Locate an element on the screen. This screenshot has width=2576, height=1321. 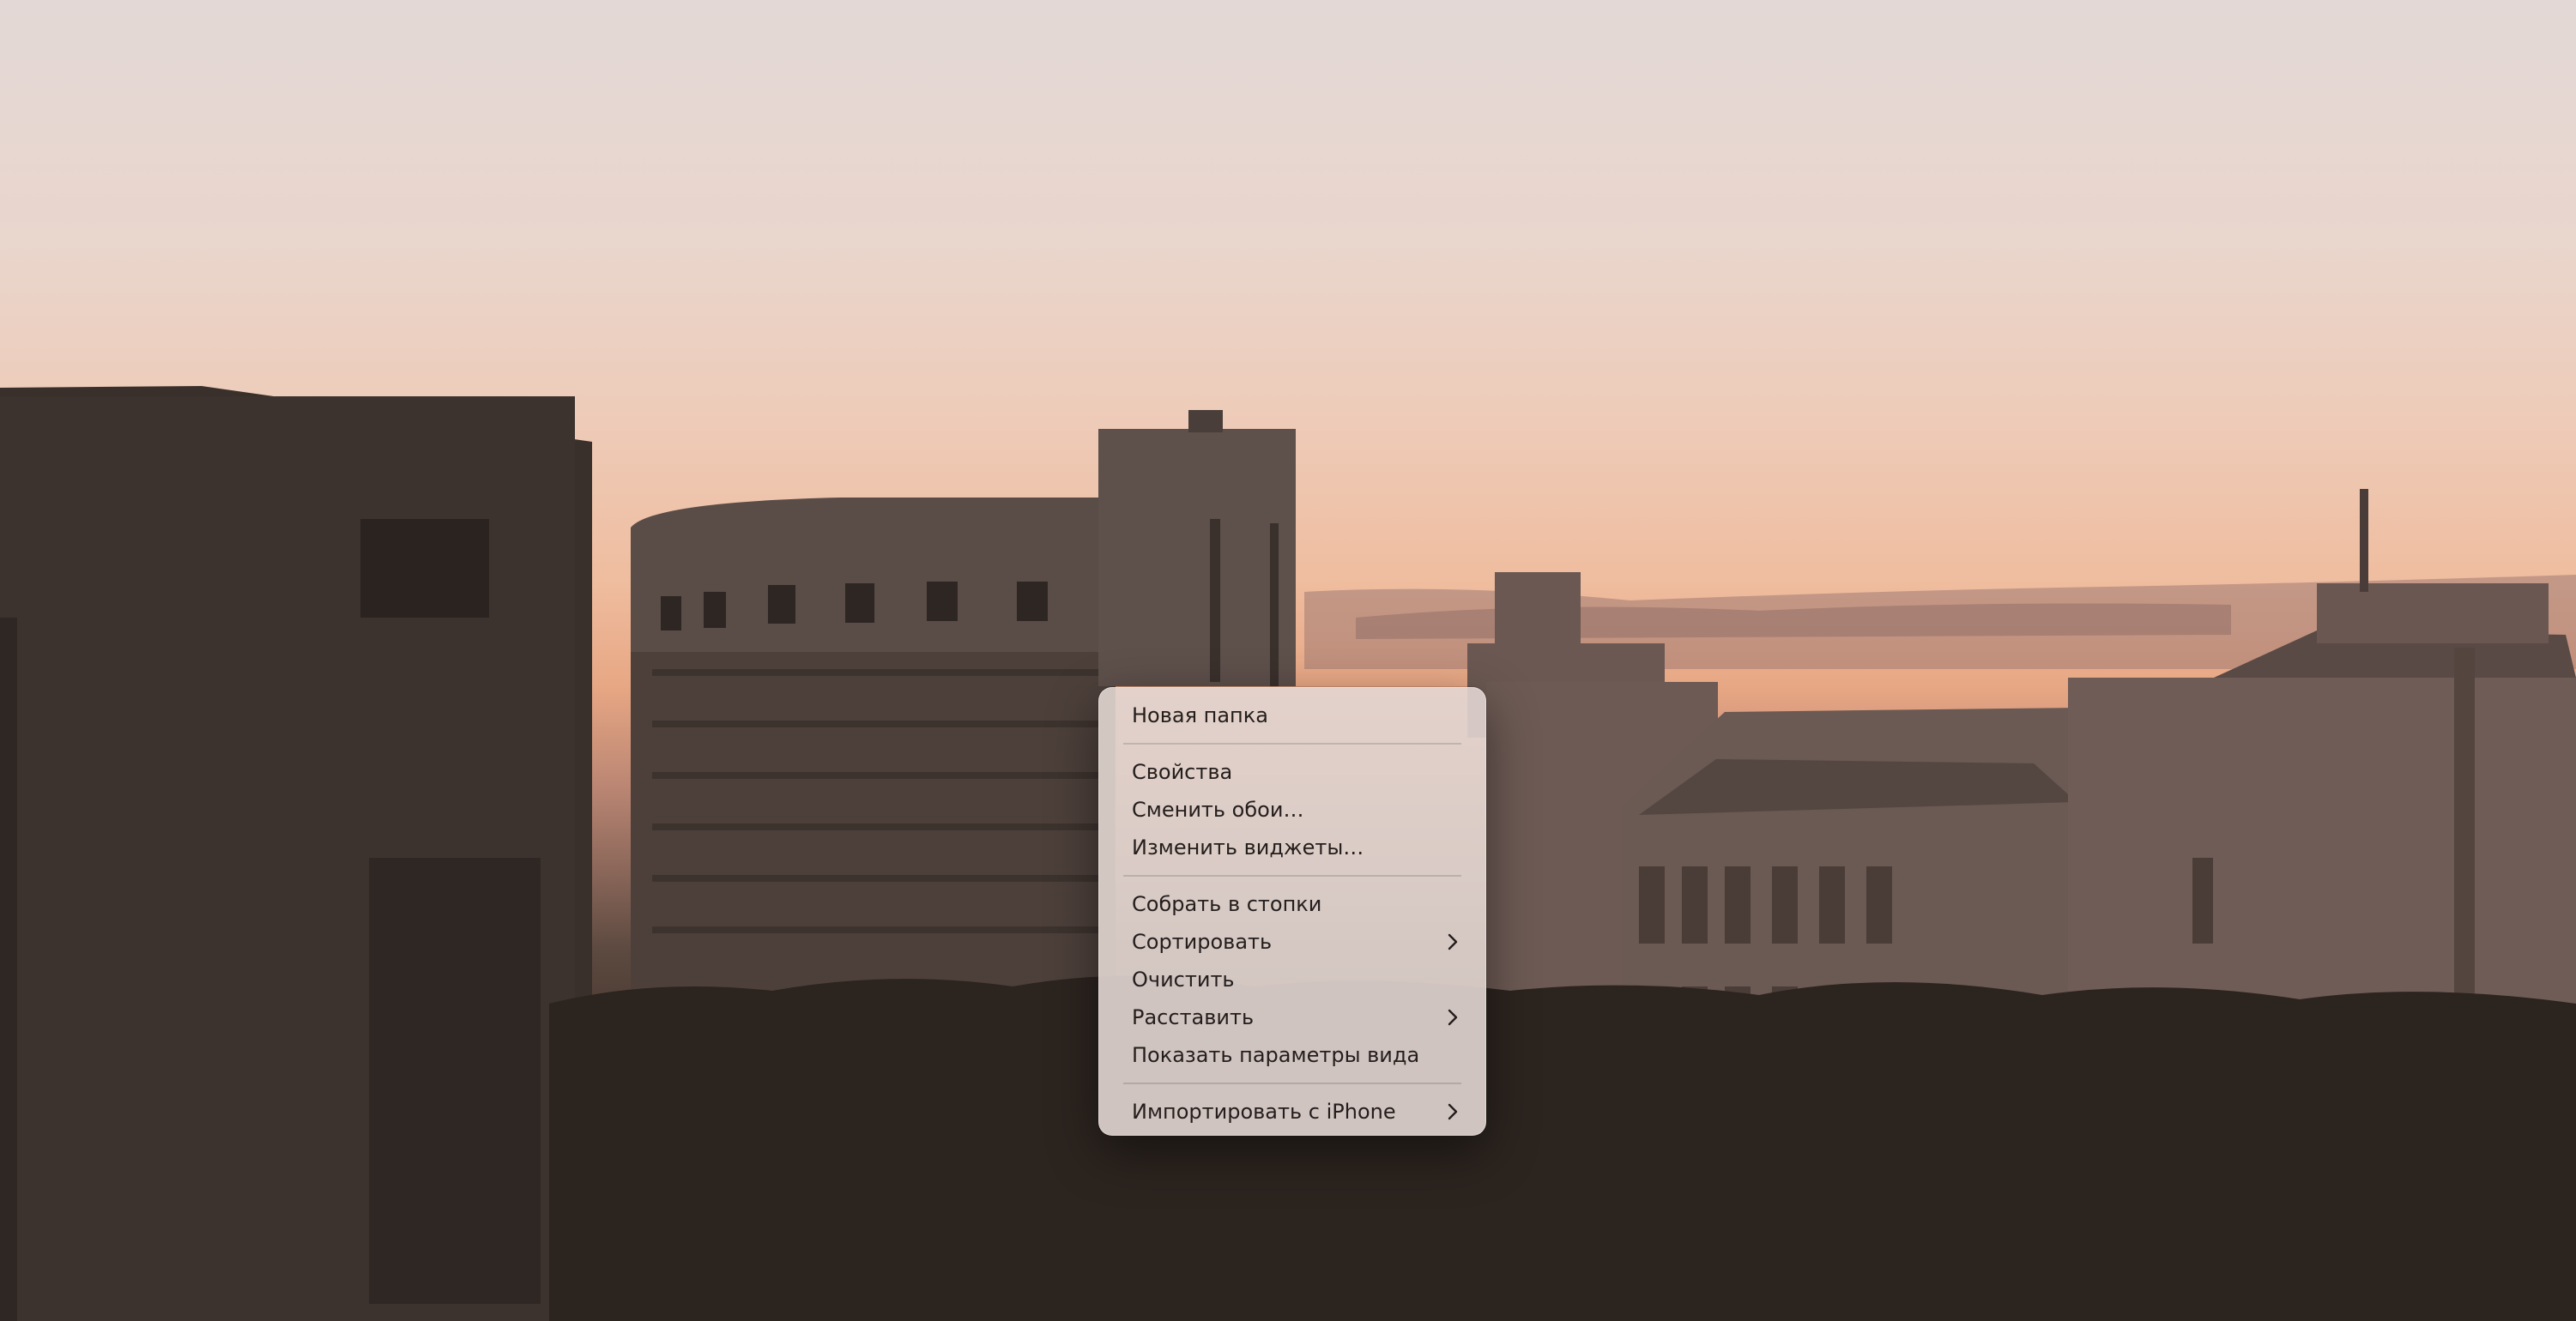
menu-item-new-folder: Новая папка is located at coordinates (1292, 715).